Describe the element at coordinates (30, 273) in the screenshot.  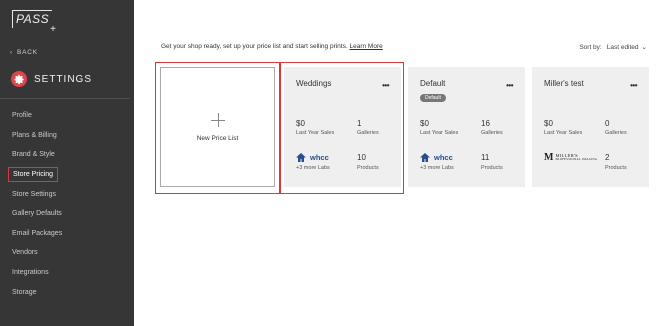
I see `sidebar-item-label: Integrations` at that location.